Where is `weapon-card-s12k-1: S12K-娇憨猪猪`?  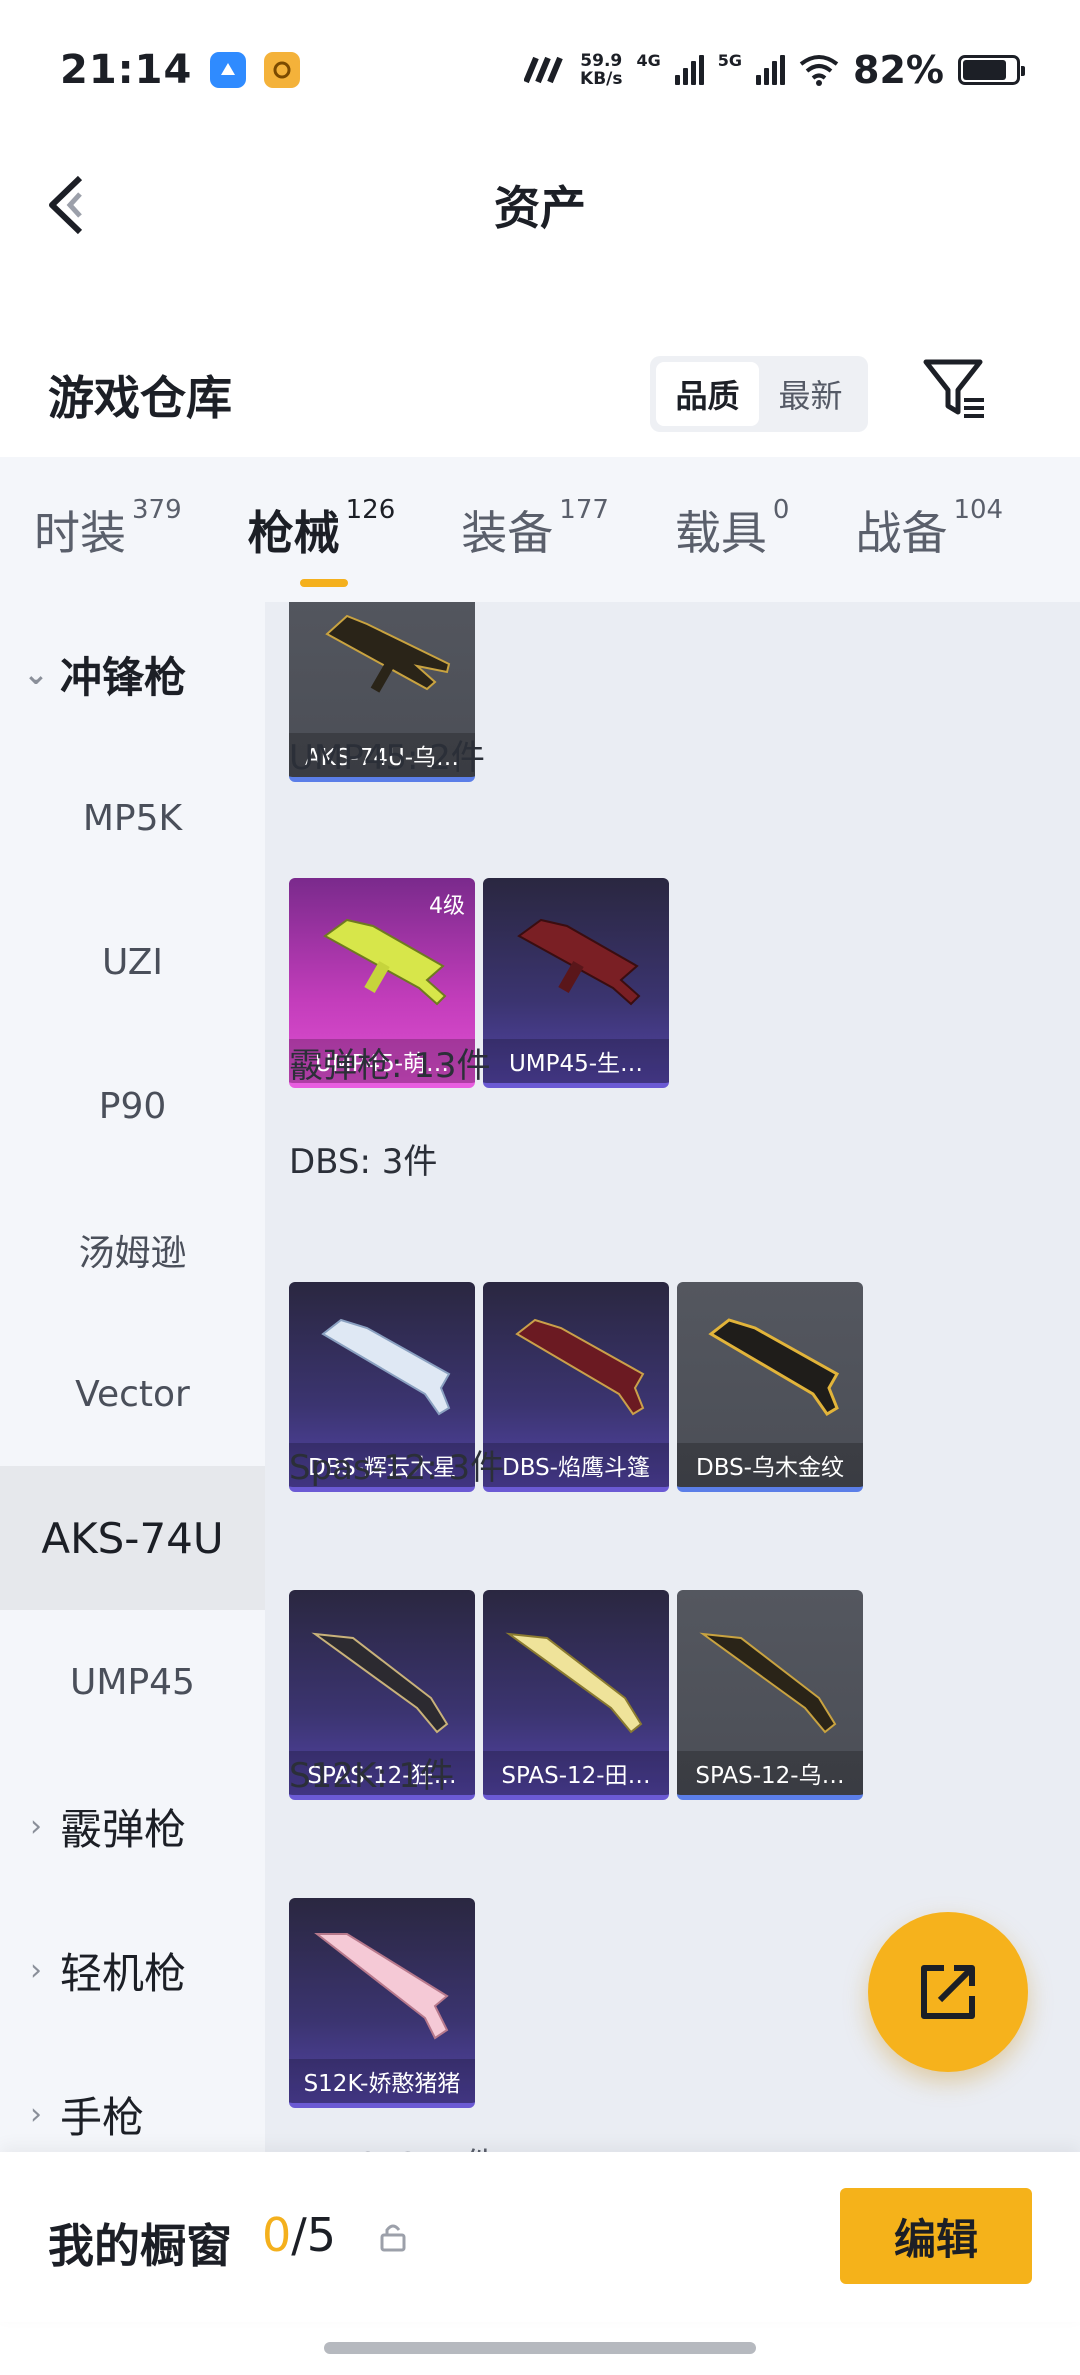 weapon-card-s12k-1: S12K-娇憨猪猪 is located at coordinates (382, 2003).